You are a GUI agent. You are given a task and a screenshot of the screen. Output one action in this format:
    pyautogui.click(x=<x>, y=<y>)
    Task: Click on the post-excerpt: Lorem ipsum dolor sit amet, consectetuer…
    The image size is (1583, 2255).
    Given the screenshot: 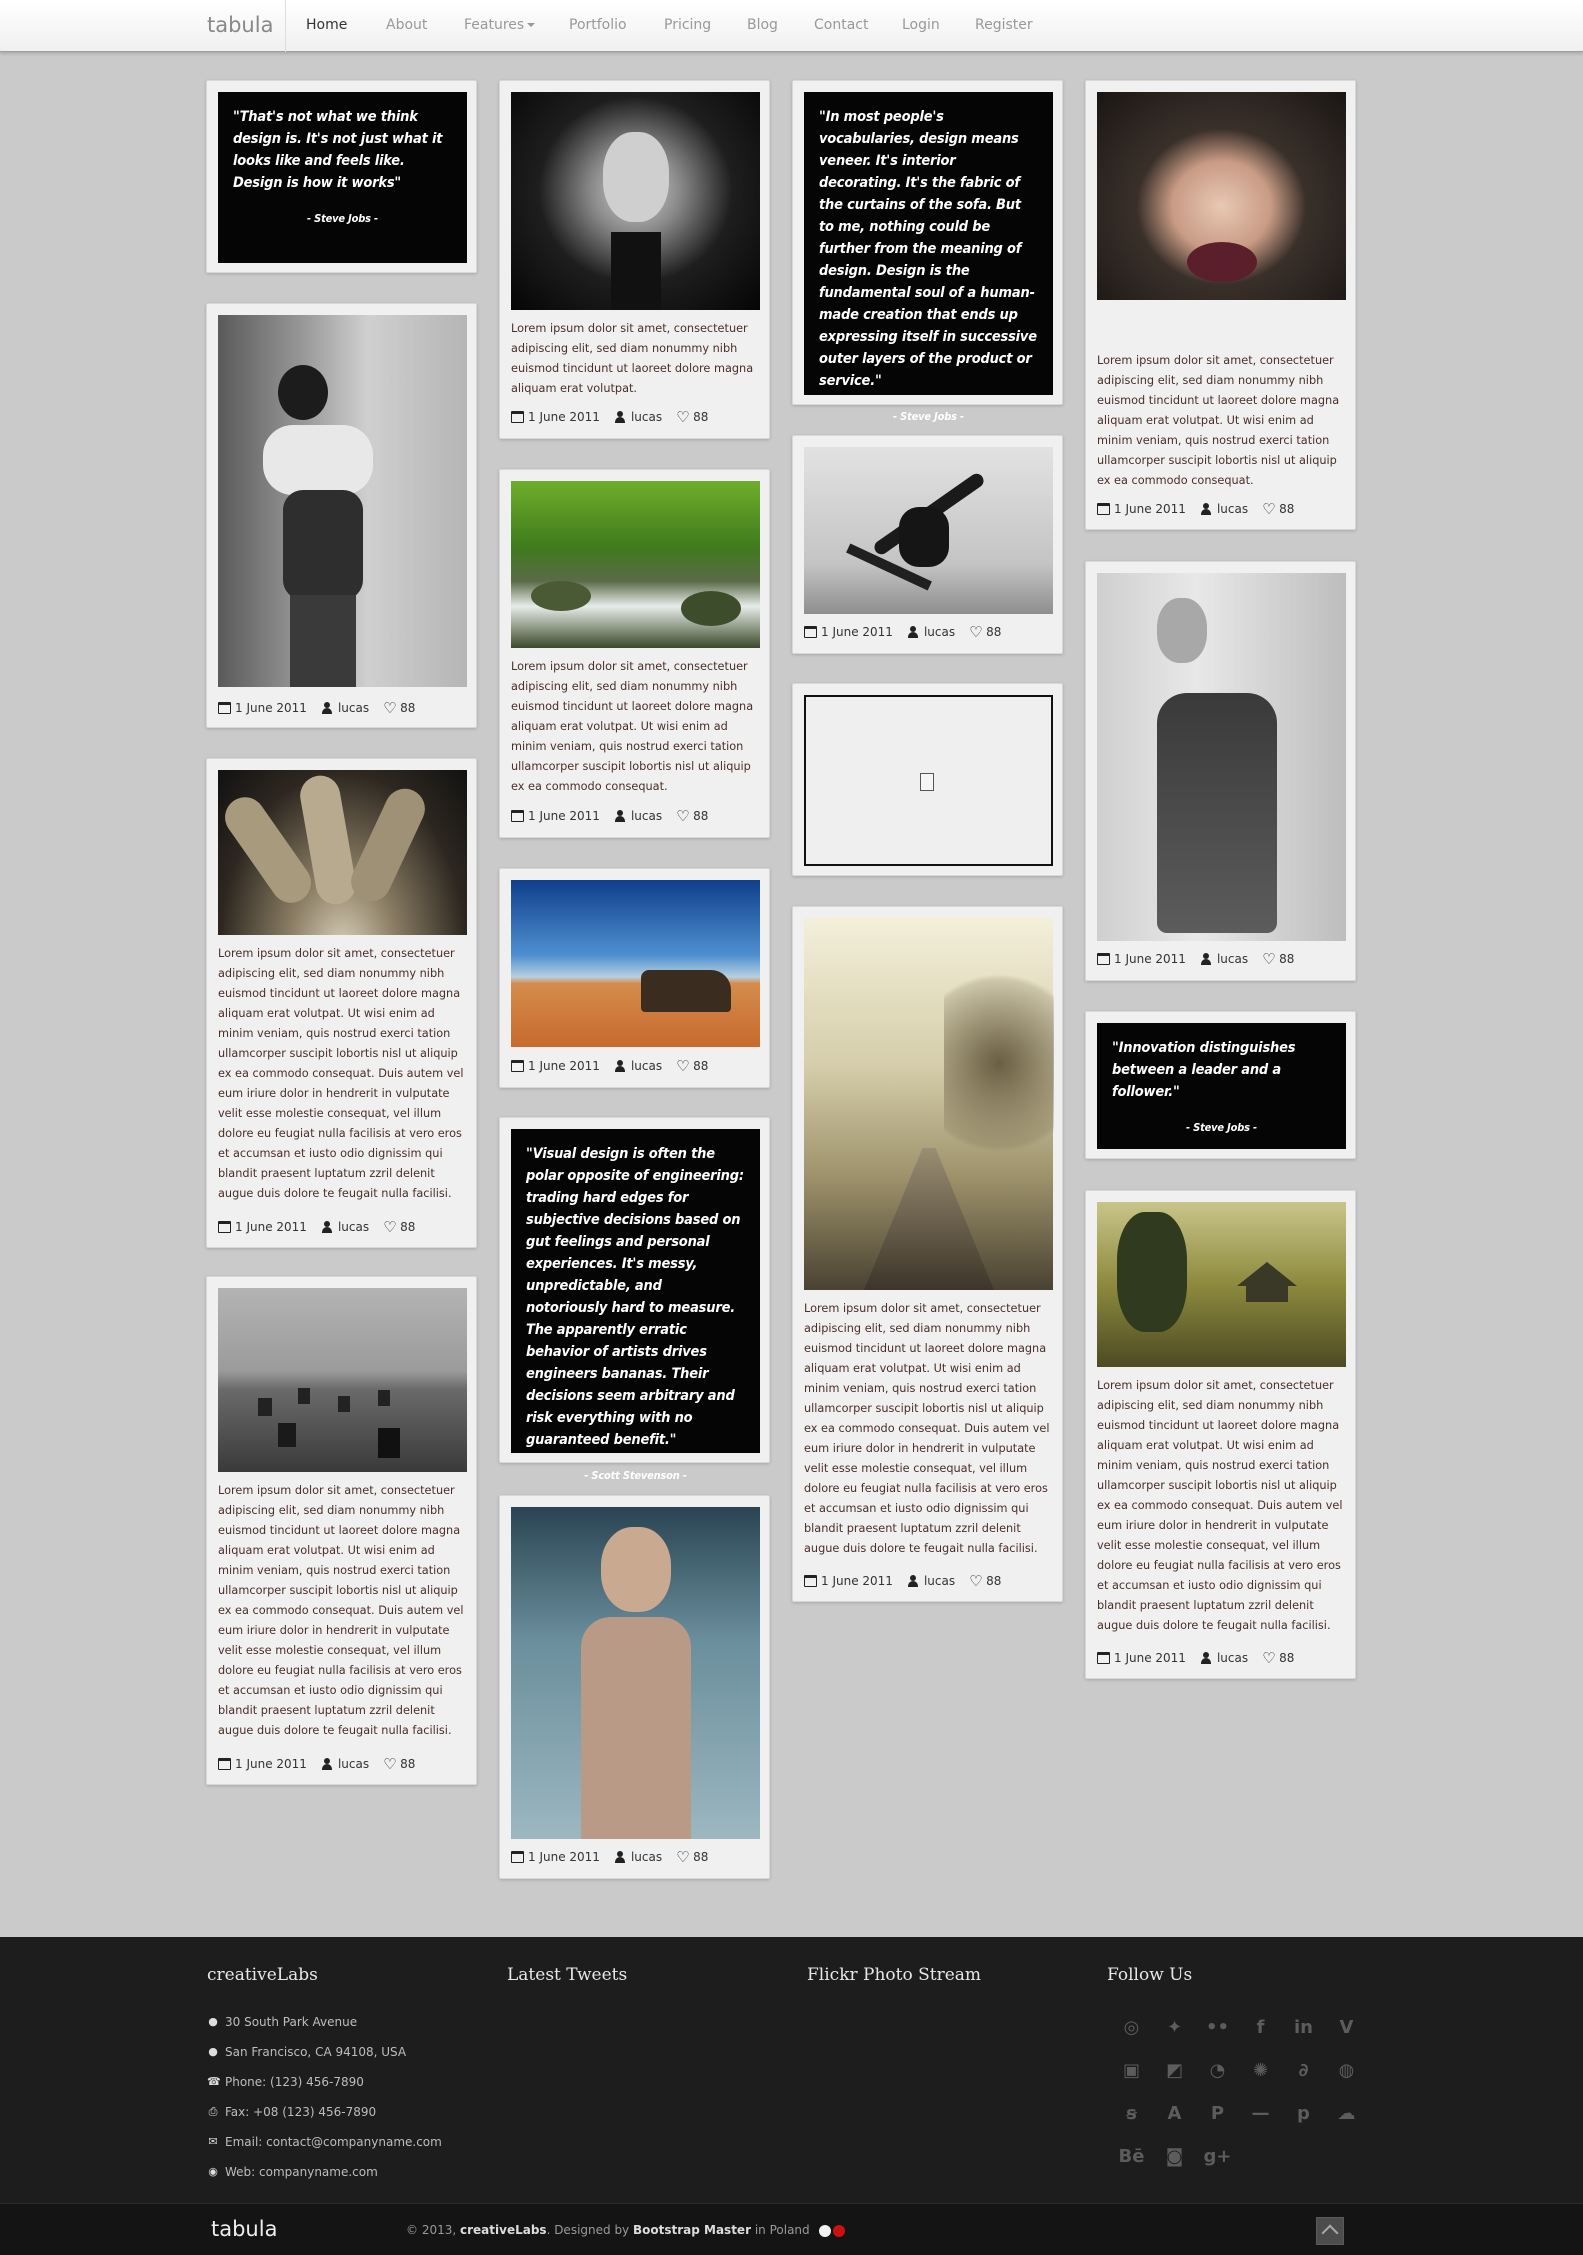 What is the action you would take?
    pyautogui.click(x=1220, y=1505)
    